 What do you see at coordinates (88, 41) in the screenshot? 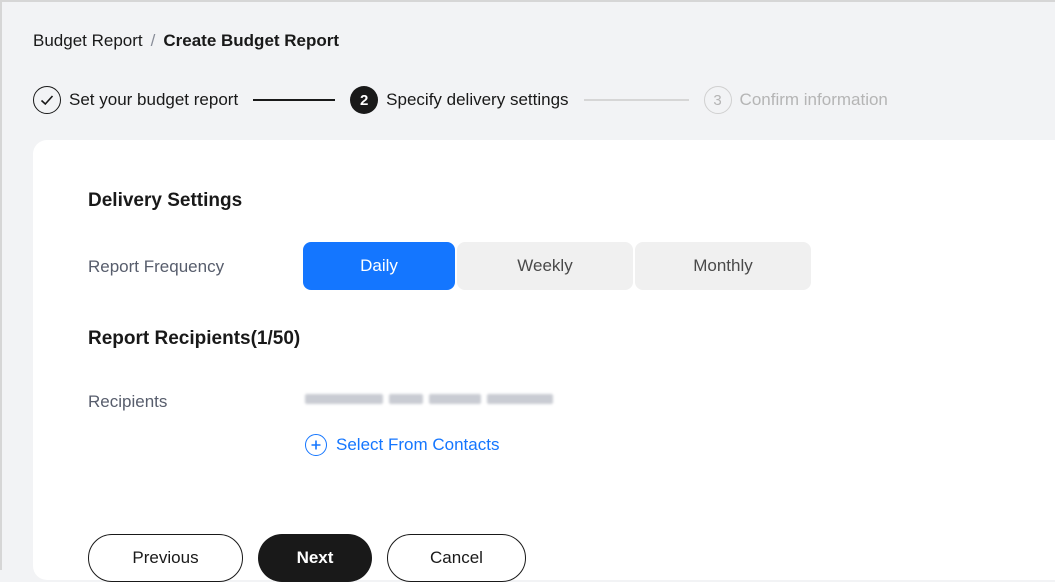
I see `breadcrumb-budget-report: Budget Report` at bounding box center [88, 41].